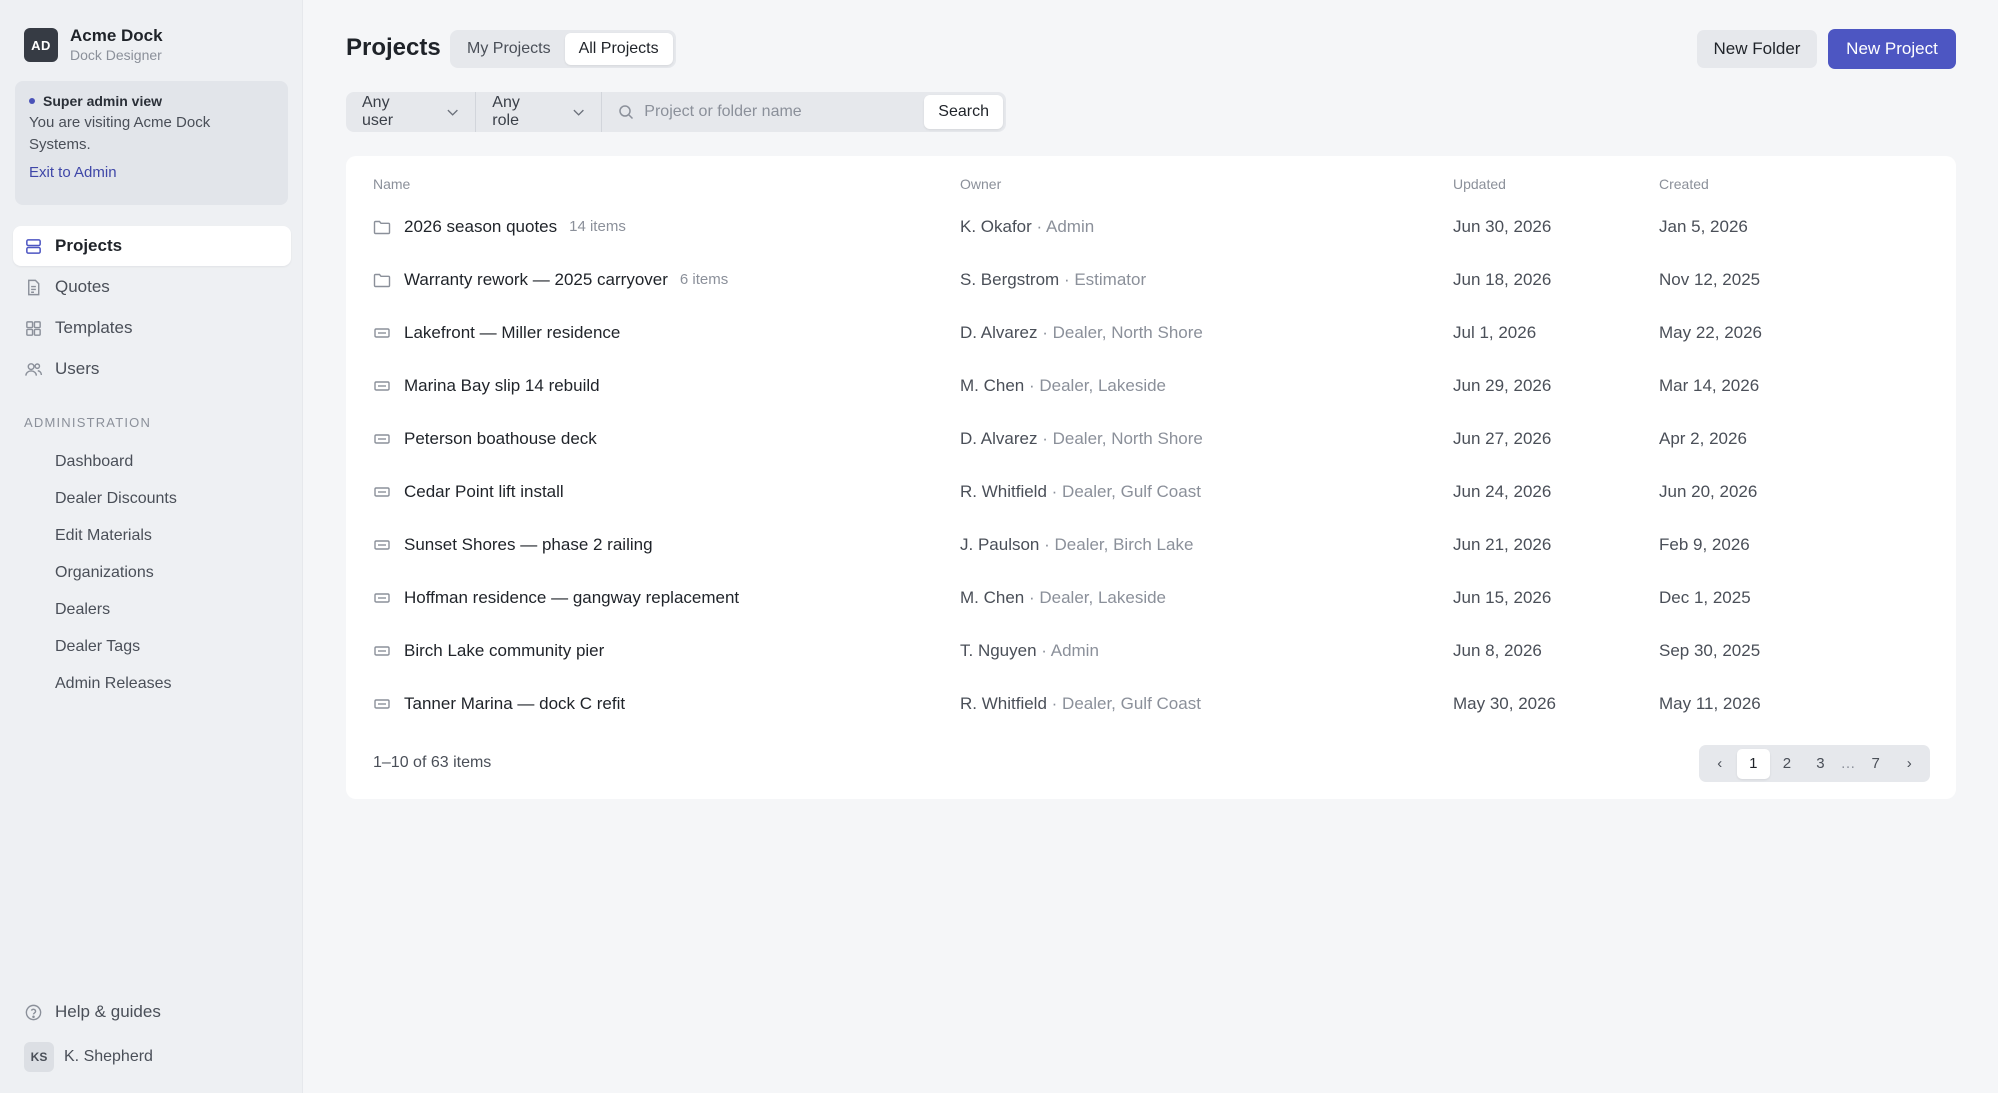 Image resolution: width=1998 pixels, height=1093 pixels. Describe the element at coordinates (499, 226) in the screenshot. I see `row-name-cell: 2026 season quotes 14 items` at that location.